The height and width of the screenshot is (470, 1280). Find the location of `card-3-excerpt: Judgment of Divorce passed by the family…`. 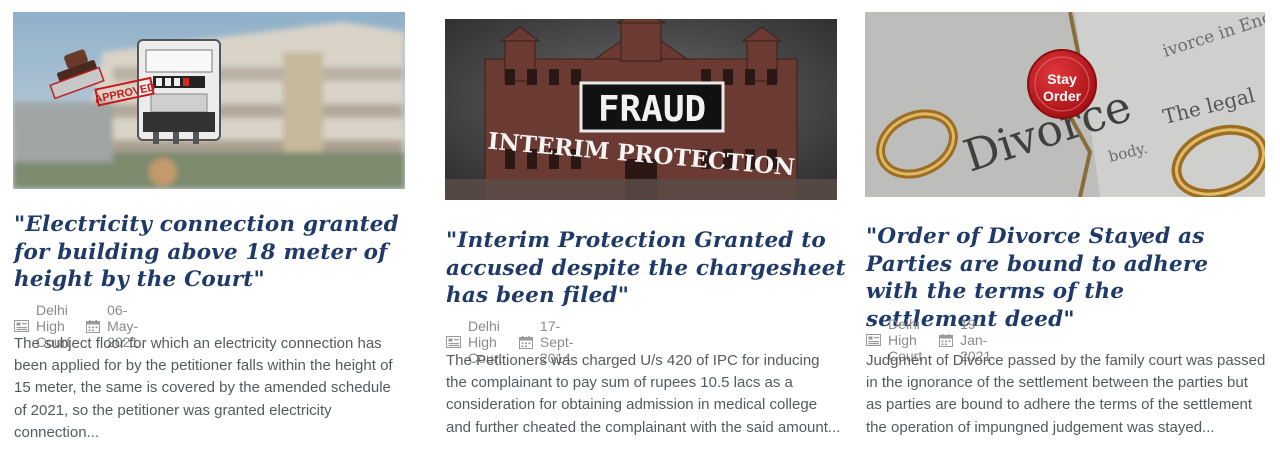

card-3-excerpt: Judgment of Divorce passed by the family… is located at coordinates (1066, 394).